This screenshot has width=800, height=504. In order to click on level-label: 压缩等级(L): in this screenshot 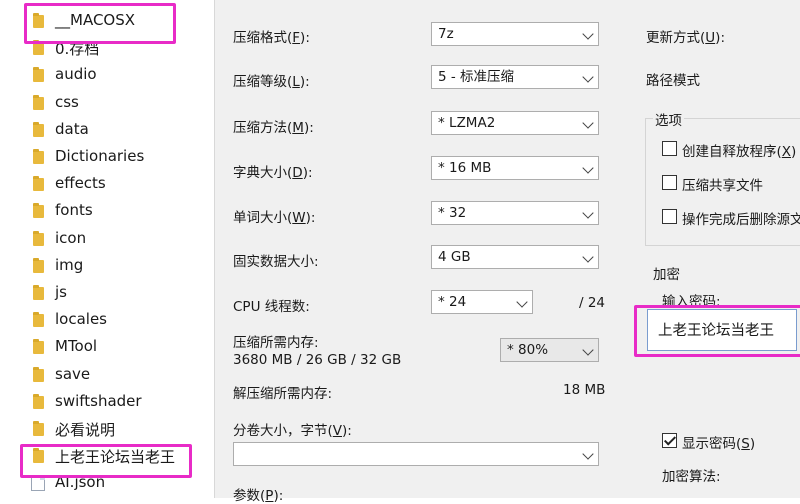, I will do `click(271, 82)`.